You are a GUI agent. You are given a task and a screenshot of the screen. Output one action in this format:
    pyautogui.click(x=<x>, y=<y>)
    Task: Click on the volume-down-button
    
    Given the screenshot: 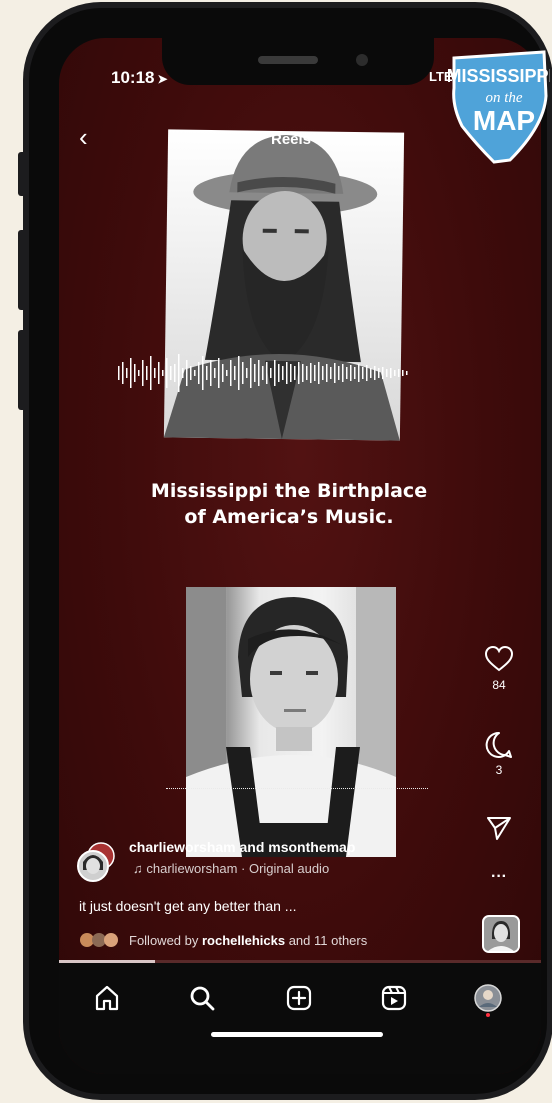 What is the action you would take?
    pyautogui.click(x=22, y=370)
    